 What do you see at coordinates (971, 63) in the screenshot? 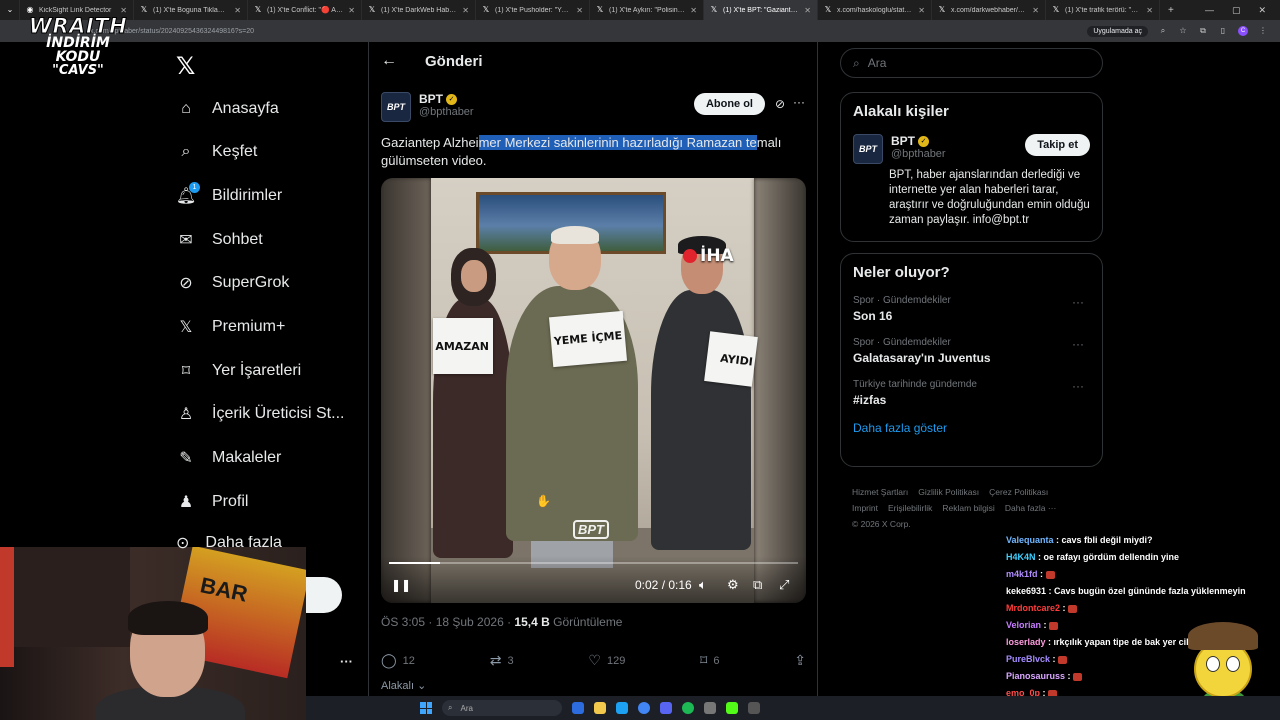
I see `search-field: ⌕ Ara` at bounding box center [971, 63].